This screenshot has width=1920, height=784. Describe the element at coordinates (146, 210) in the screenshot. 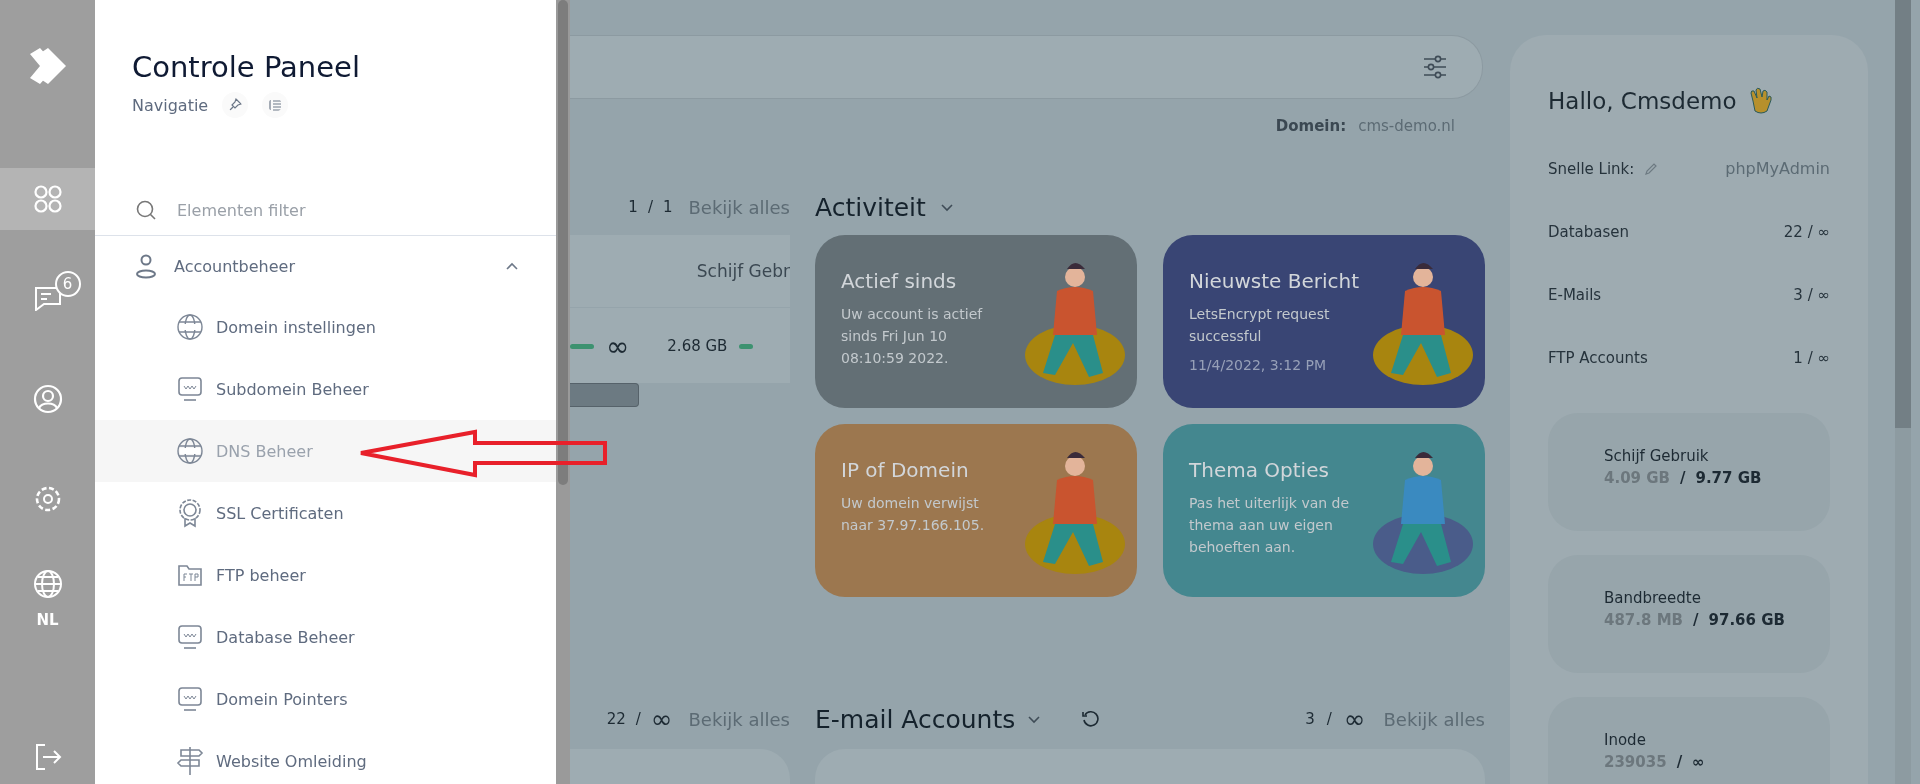

I see `search-icon` at that location.